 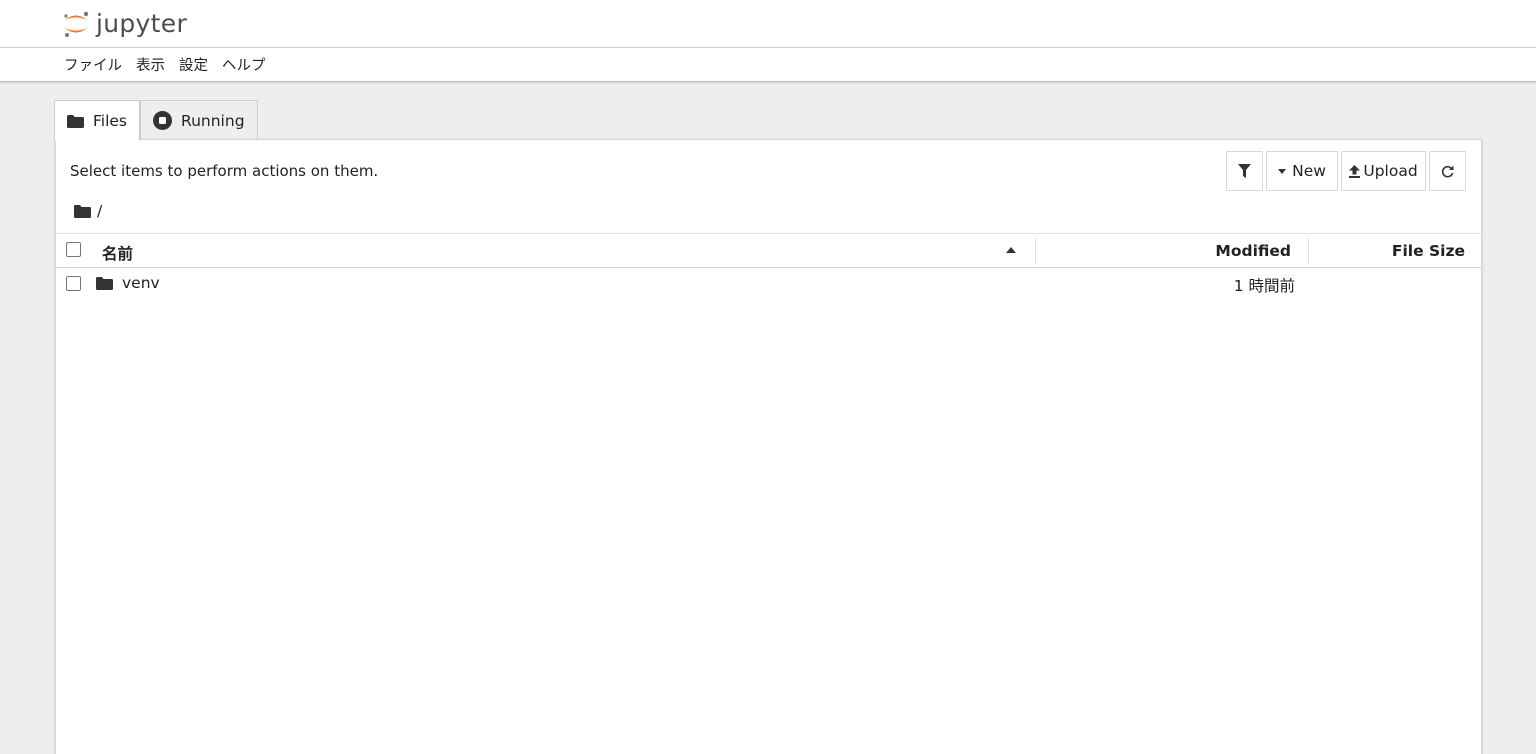 What do you see at coordinates (224, 171) in the screenshot?
I see `selection-hint: Select items to perform actions on them.` at bounding box center [224, 171].